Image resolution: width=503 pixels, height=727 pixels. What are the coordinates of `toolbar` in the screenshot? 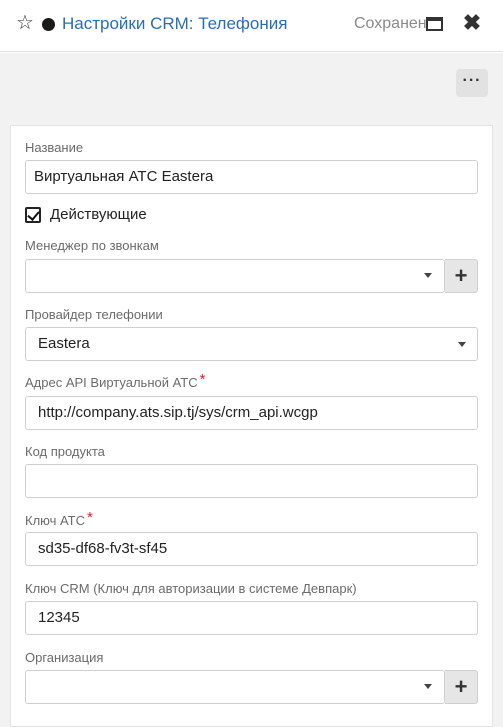 It's located at (251, 82).